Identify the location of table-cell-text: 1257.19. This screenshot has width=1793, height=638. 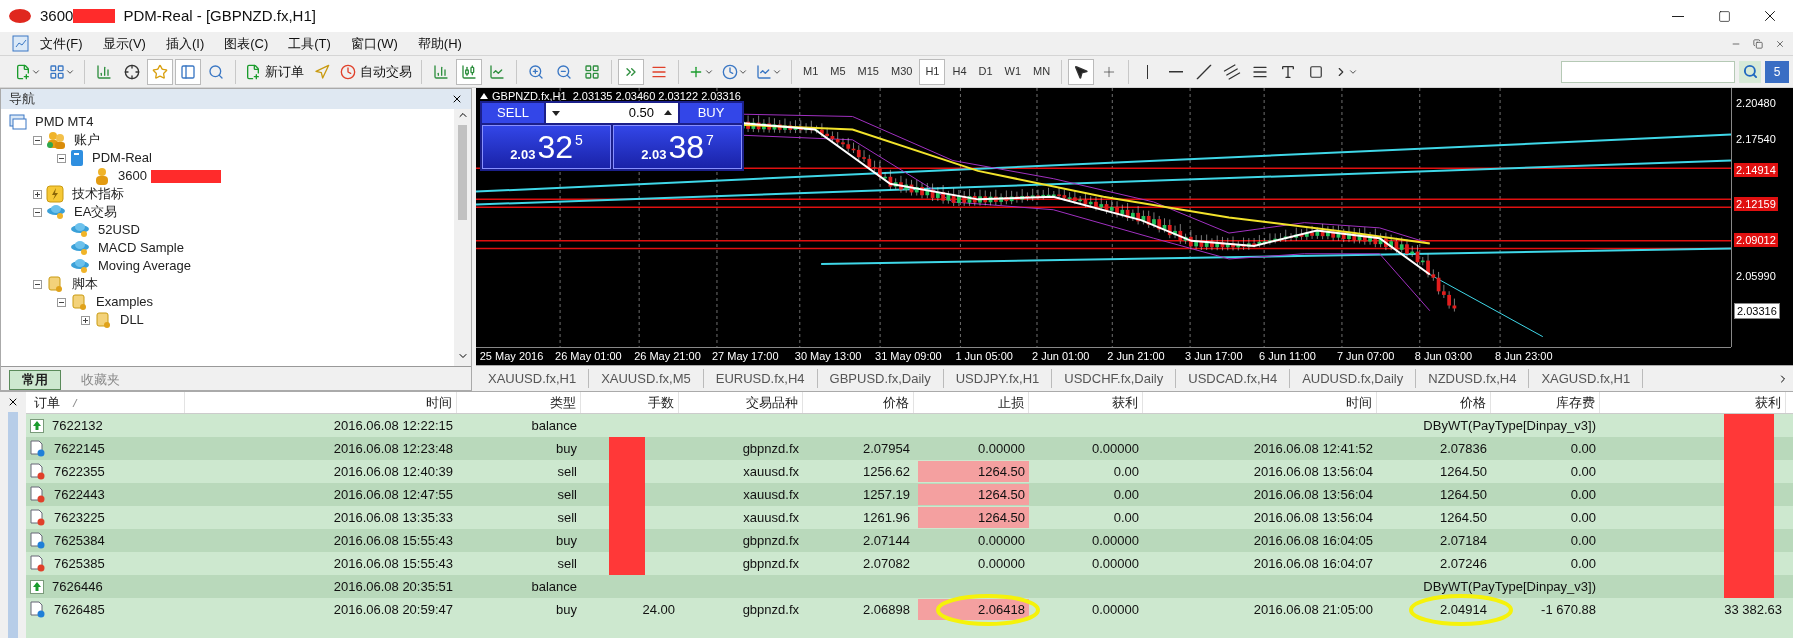
(886, 494).